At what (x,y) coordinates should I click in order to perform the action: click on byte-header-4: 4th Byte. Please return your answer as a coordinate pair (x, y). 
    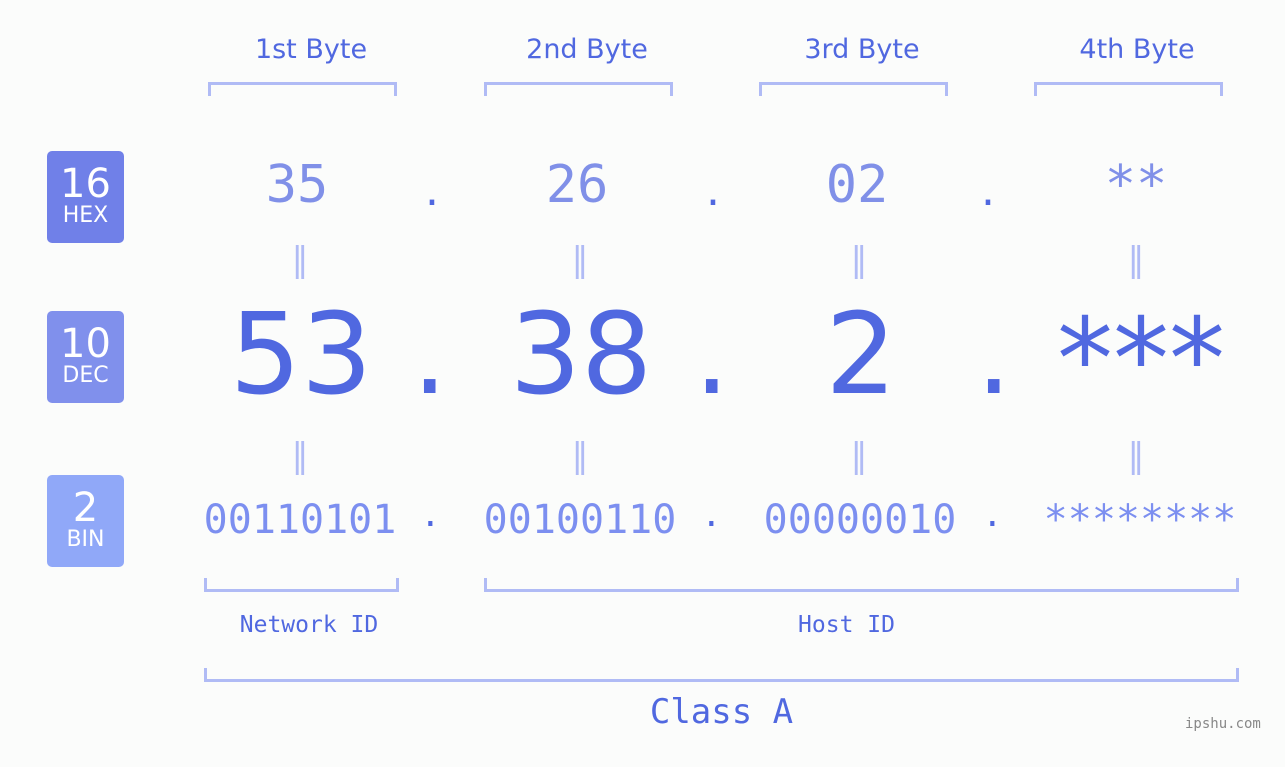
    Looking at the image, I should click on (1137, 49).